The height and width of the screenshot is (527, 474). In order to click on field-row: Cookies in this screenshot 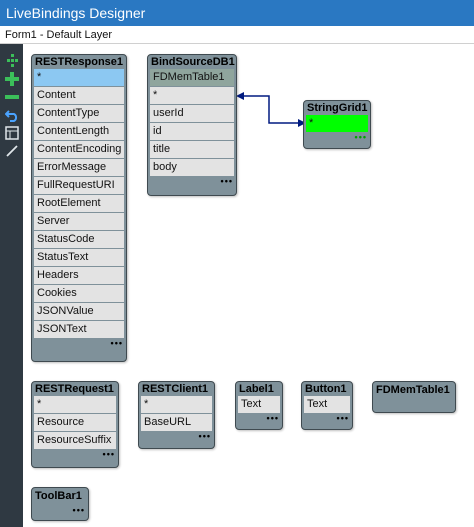, I will do `click(79, 293)`.